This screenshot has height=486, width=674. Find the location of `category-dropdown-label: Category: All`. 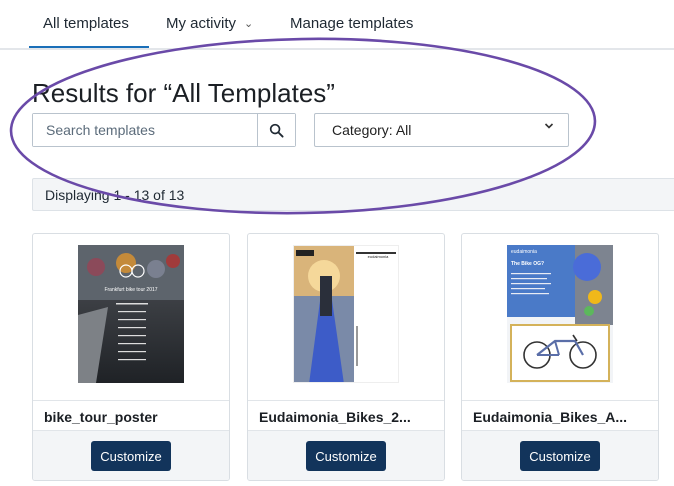

category-dropdown-label: Category: All is located at coordinates (372, 130).